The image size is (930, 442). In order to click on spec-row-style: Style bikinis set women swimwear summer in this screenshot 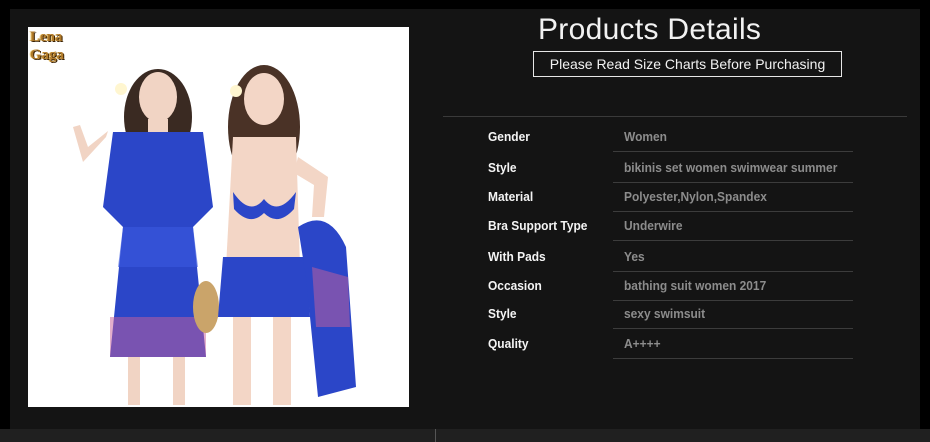, I will do `click(678, 173)`.